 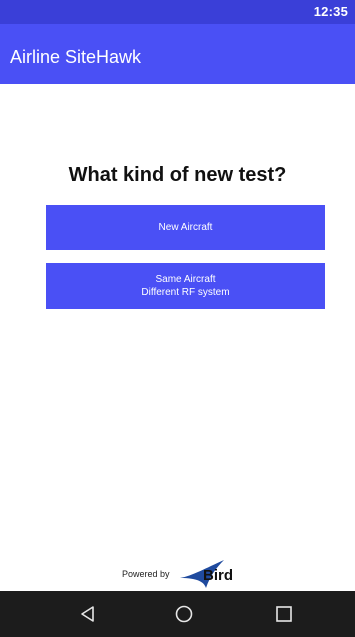 What do you see at coordinates (177, 175) in the screenshot?
I see `question-heading: What kind of new test?` at bounding box center [177, 175].